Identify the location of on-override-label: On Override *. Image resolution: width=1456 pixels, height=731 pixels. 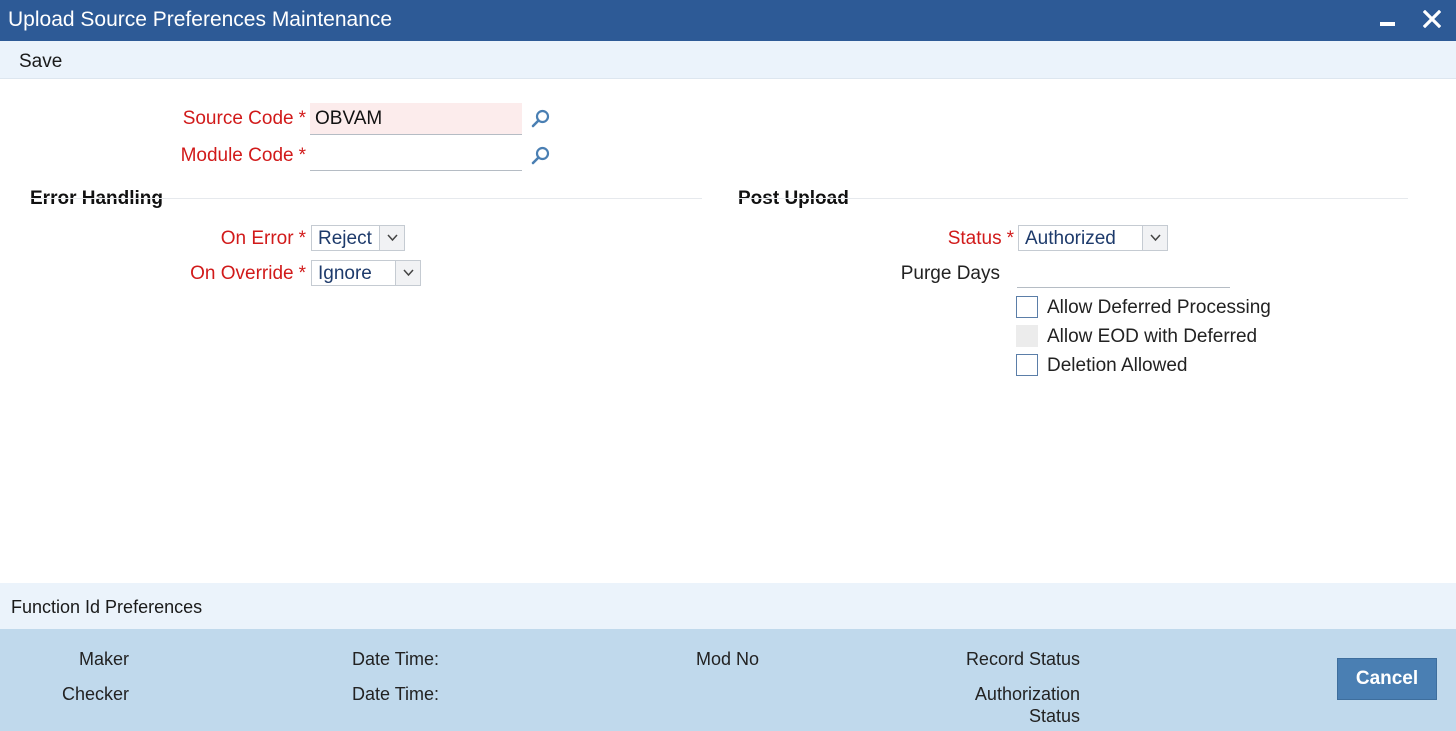
(213, 274).